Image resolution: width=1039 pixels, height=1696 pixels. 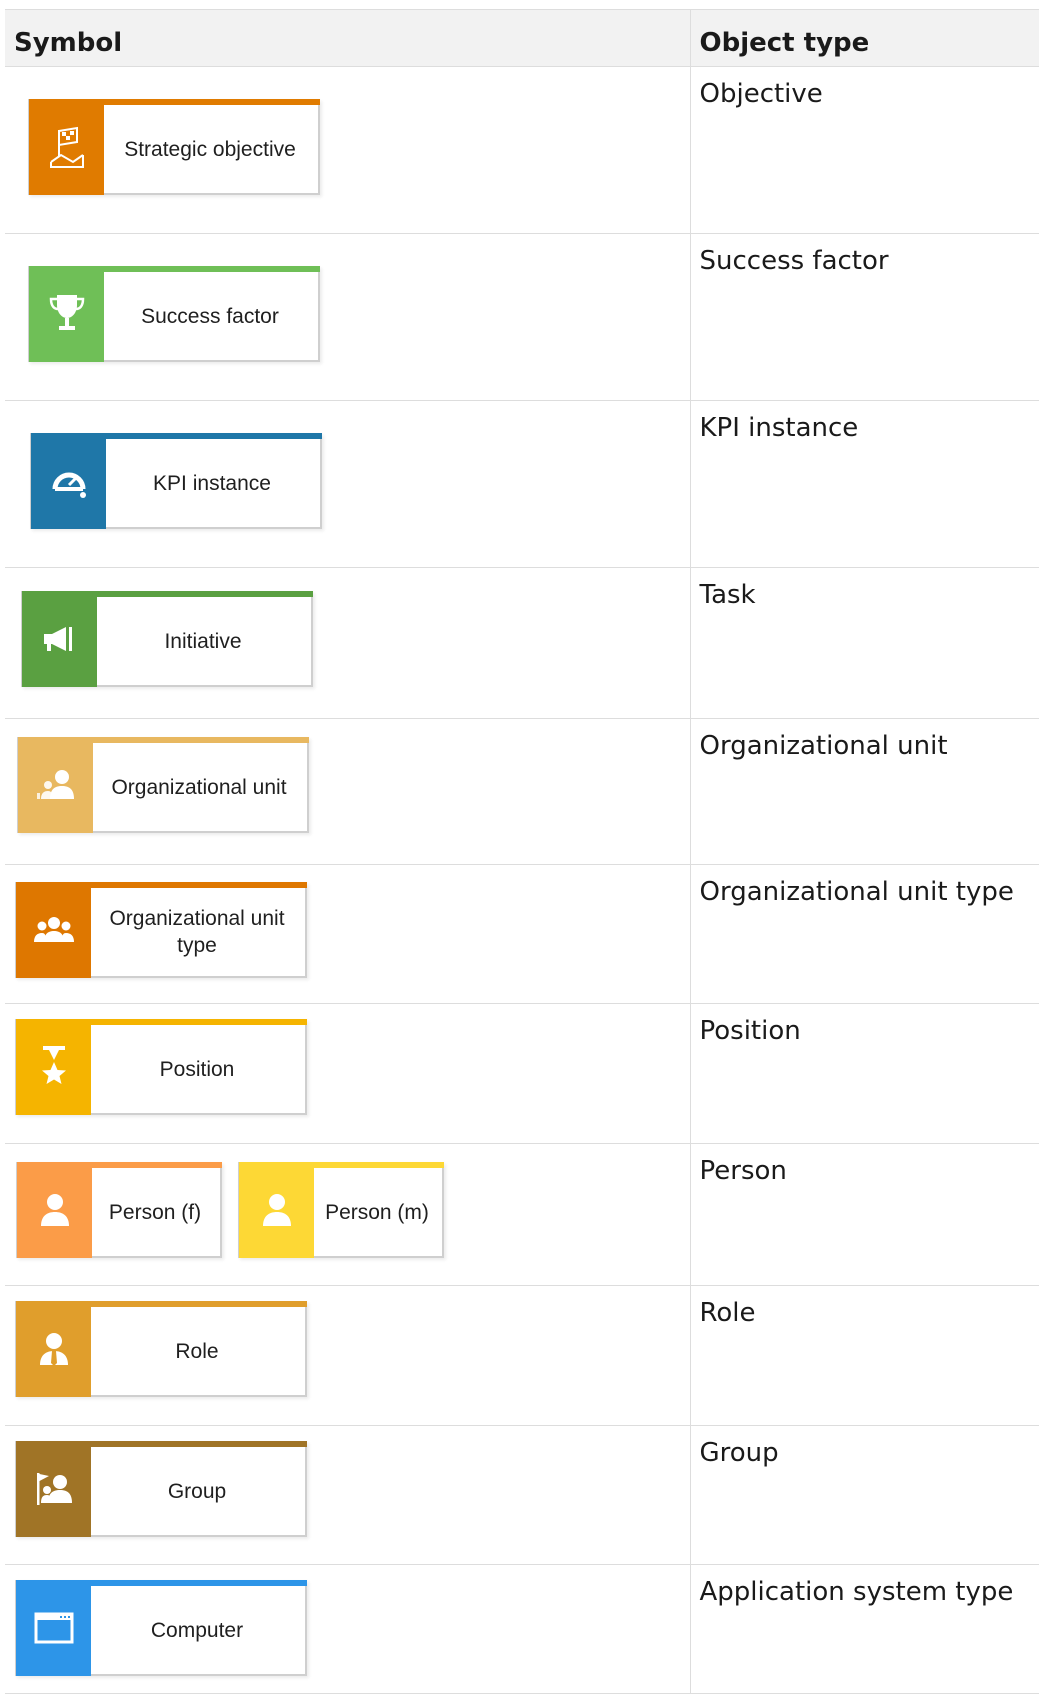 I want to click on table-row: Organizational unit Organizational unit, so click(x=522, y=791).